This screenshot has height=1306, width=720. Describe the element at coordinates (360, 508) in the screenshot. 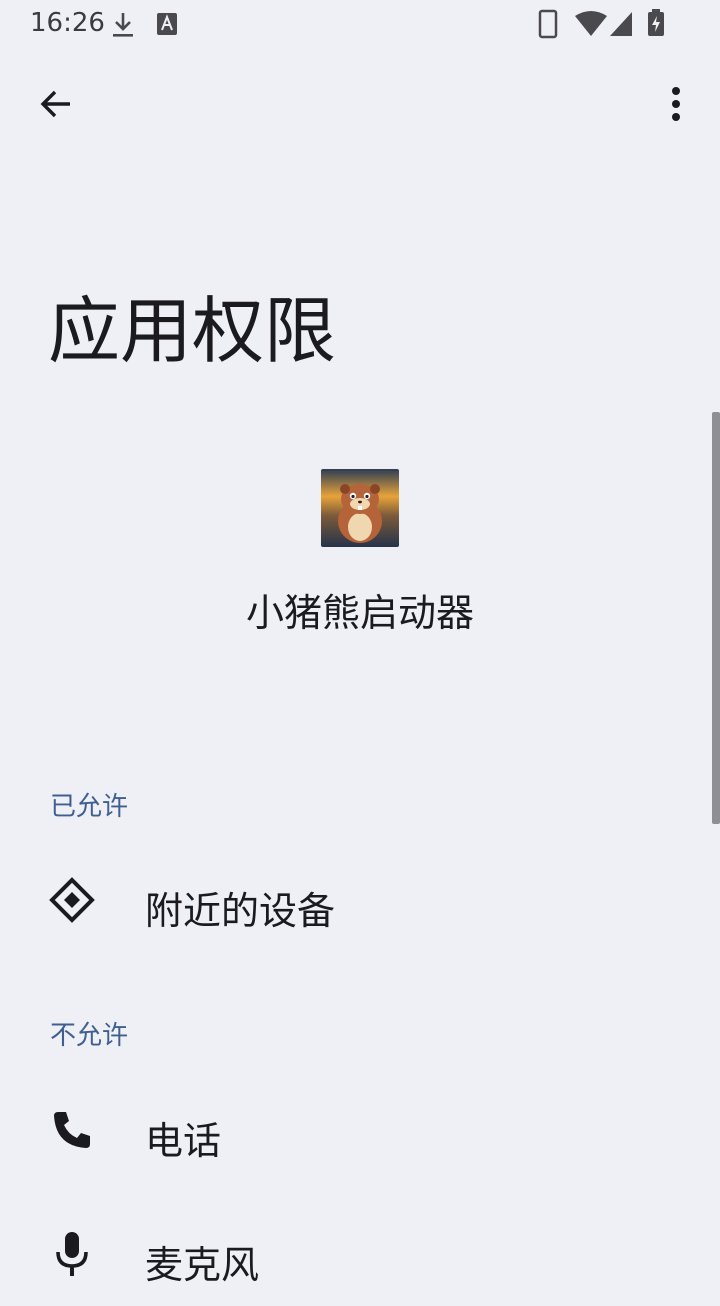

I see `hamster-app-icon` at that location.